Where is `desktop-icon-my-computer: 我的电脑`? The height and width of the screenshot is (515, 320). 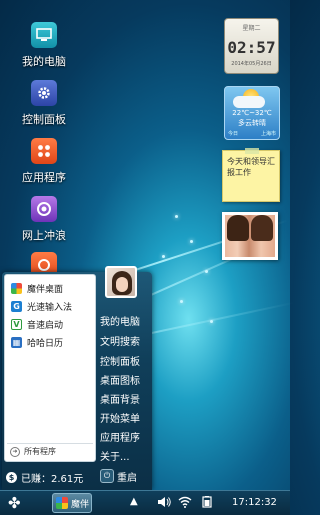
desktop-icon-my-computer: 我的电脑 is located at coordinates (44, 45).